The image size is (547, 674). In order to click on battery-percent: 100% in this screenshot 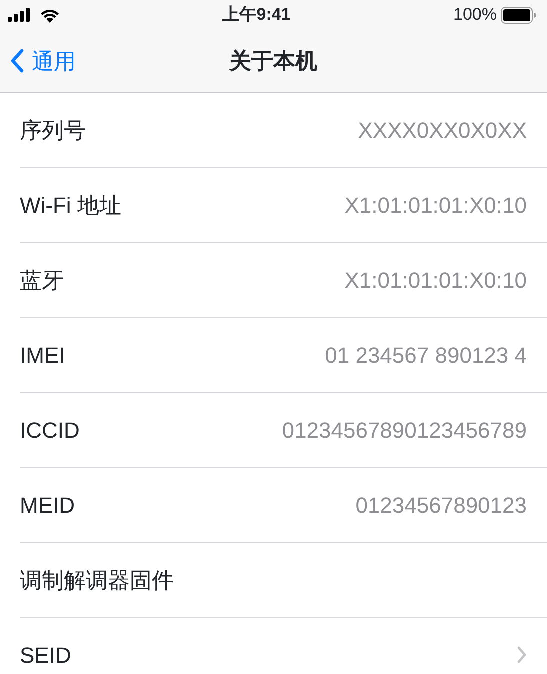, I will do `click(475, 15)`.